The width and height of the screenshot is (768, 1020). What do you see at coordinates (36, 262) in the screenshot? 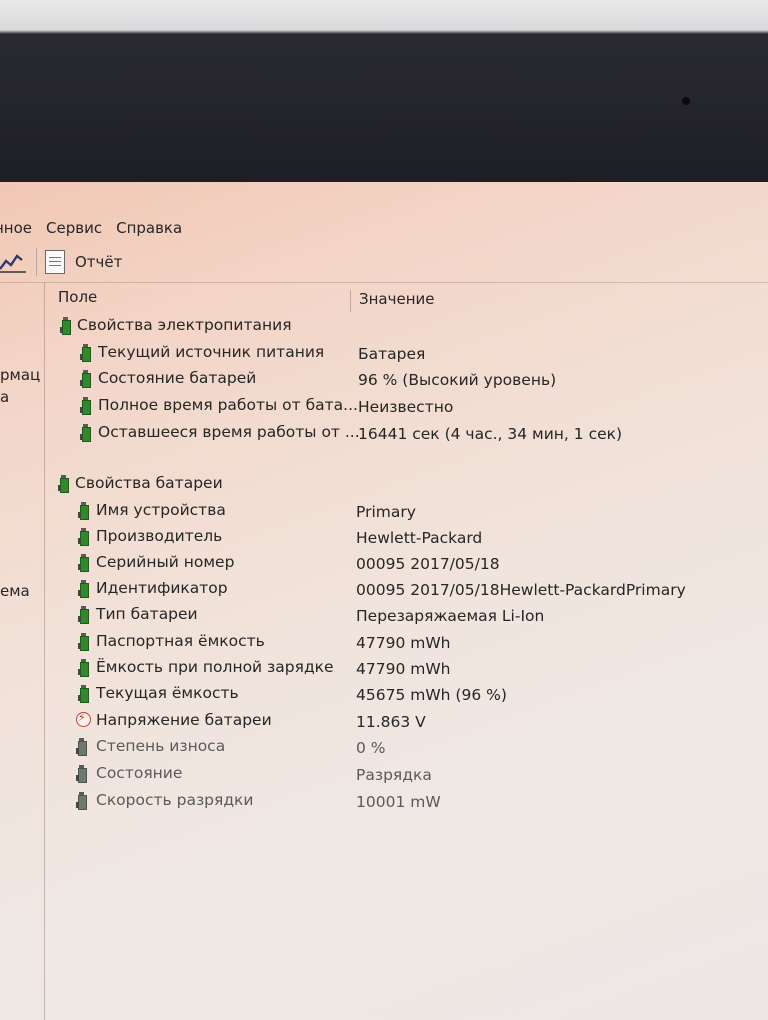
I see `toolbar-separator` at bounding box center [36, 262].